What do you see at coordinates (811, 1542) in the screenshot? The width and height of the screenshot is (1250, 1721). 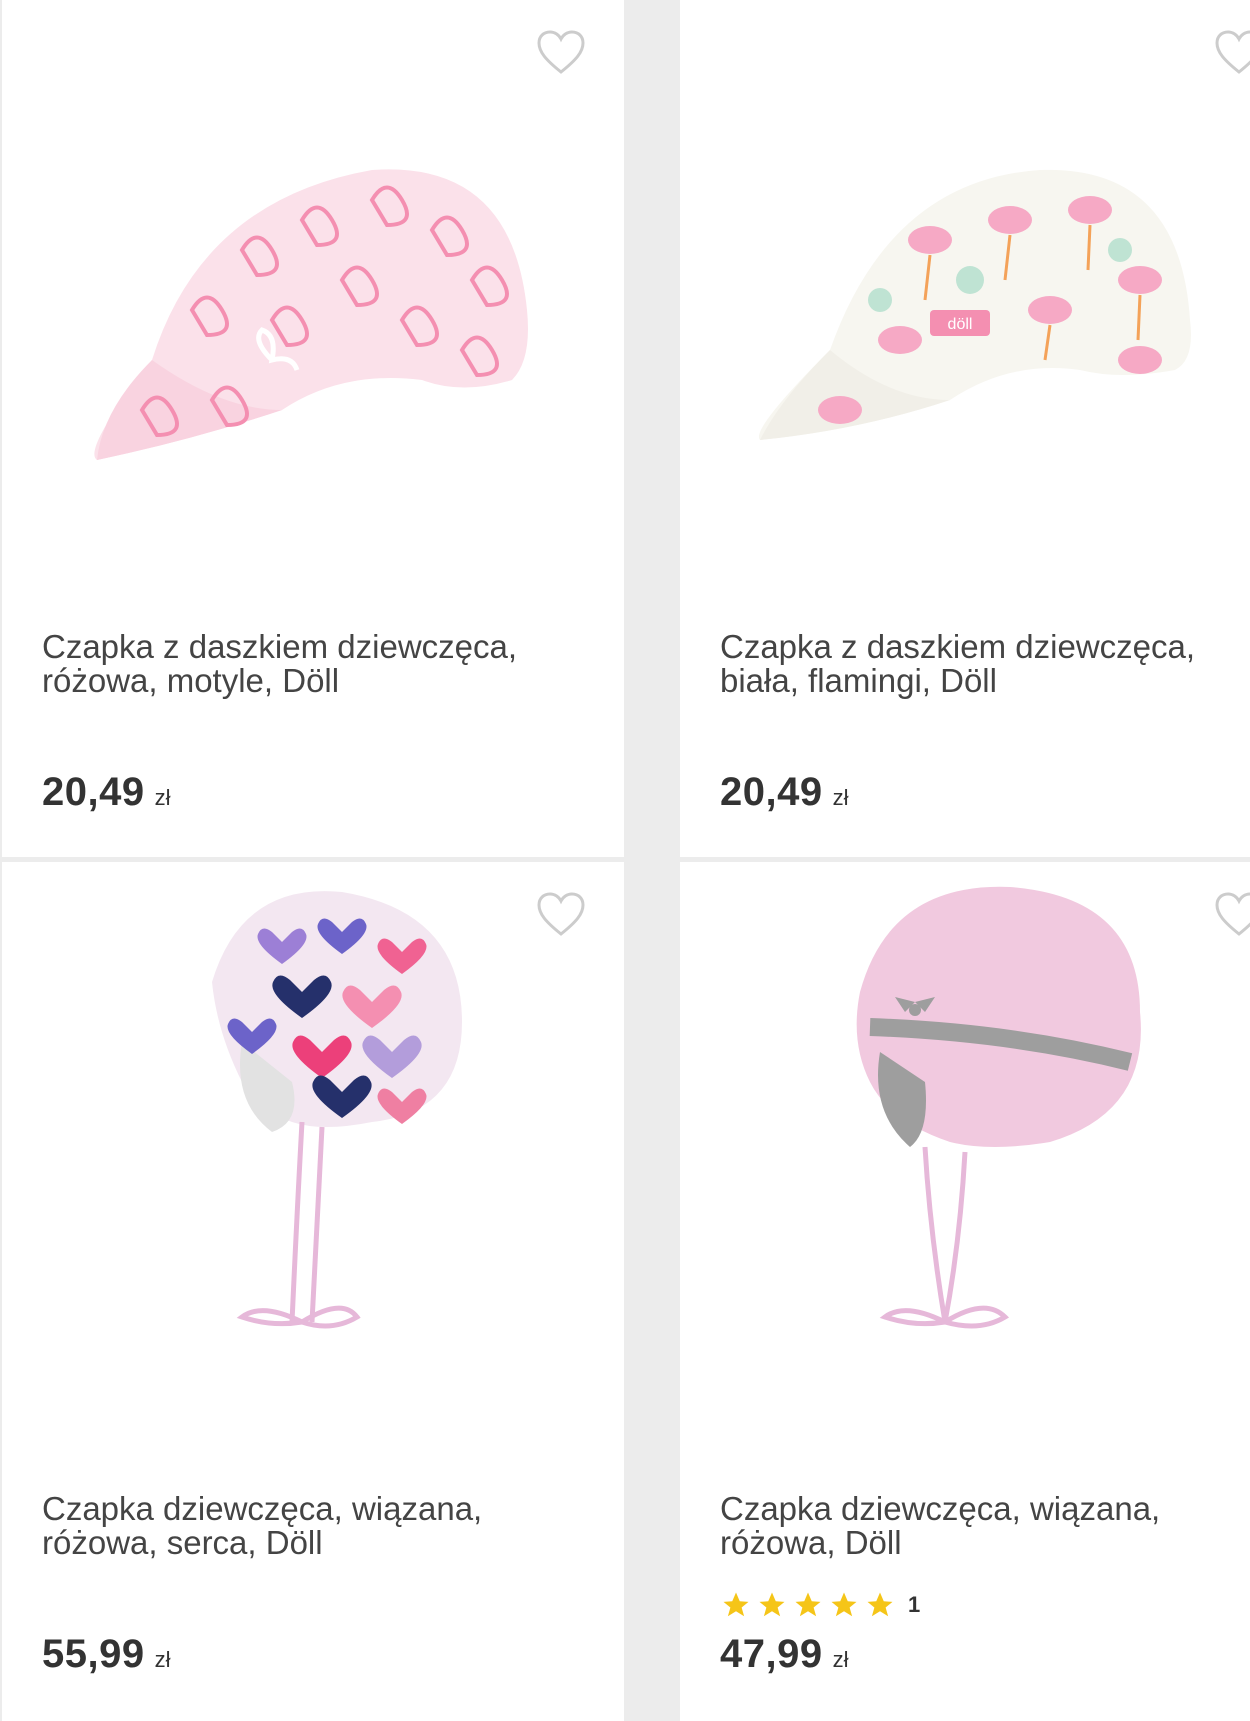 I see `product-title-line2: różowa, Döll` at bounding box center [811, 1542].